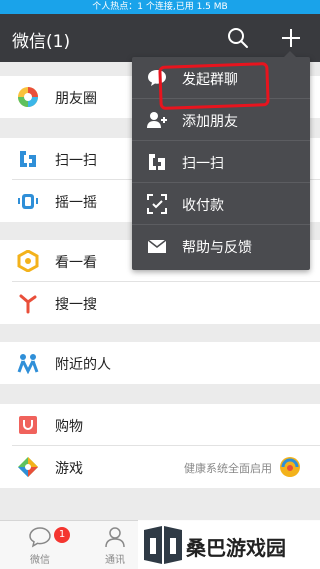 The height and width of the screenshot is (569, 320). Describe the element at coordinates (76, 263) in the screenshot. I see `list-item-label: 看一看` at that location.